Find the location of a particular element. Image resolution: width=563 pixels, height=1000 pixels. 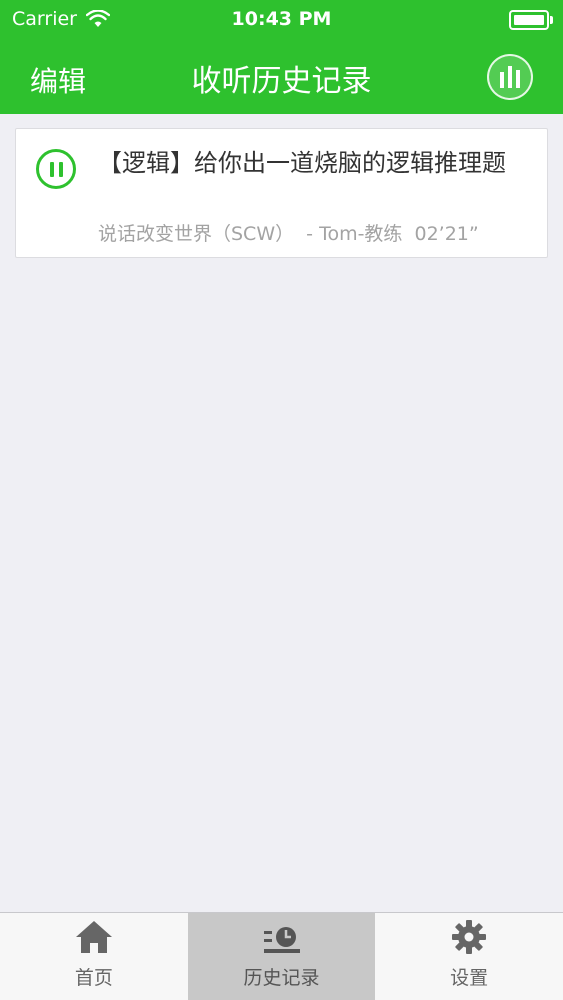

status-bar: Carrier 10:43 PM is located at coordinates (281, 20).